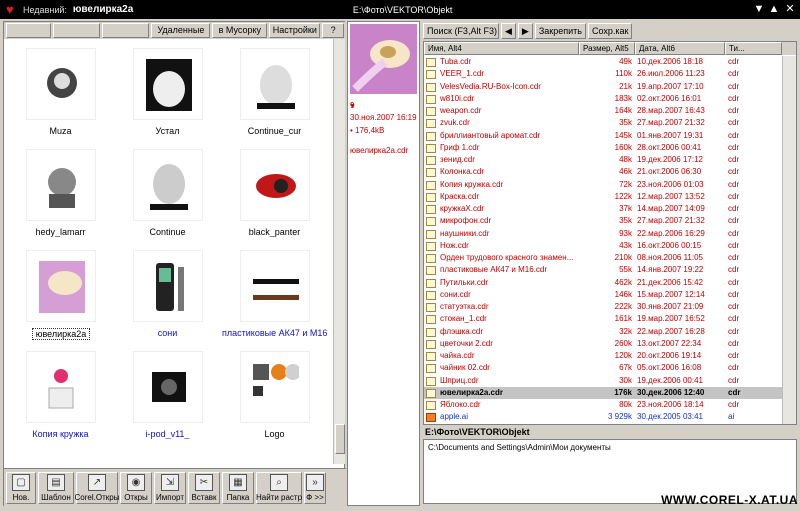 Image resolution: width=800 pixels, height=511 pixels. I want to click on close-icon: ✕, so click(790, 9).